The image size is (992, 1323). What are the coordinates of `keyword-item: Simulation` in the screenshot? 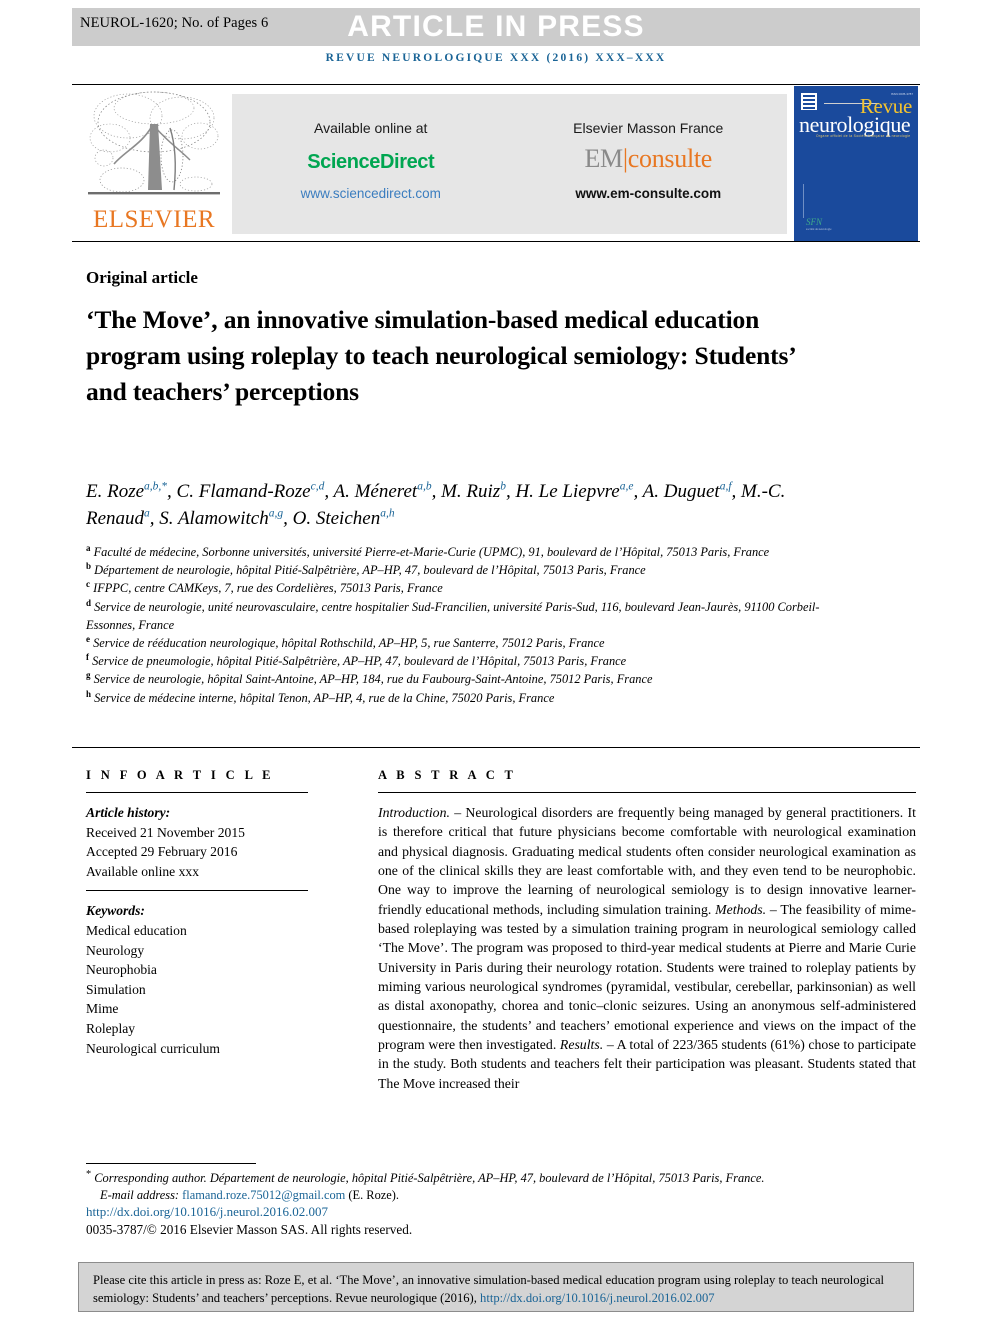 It's located at (116, 989).